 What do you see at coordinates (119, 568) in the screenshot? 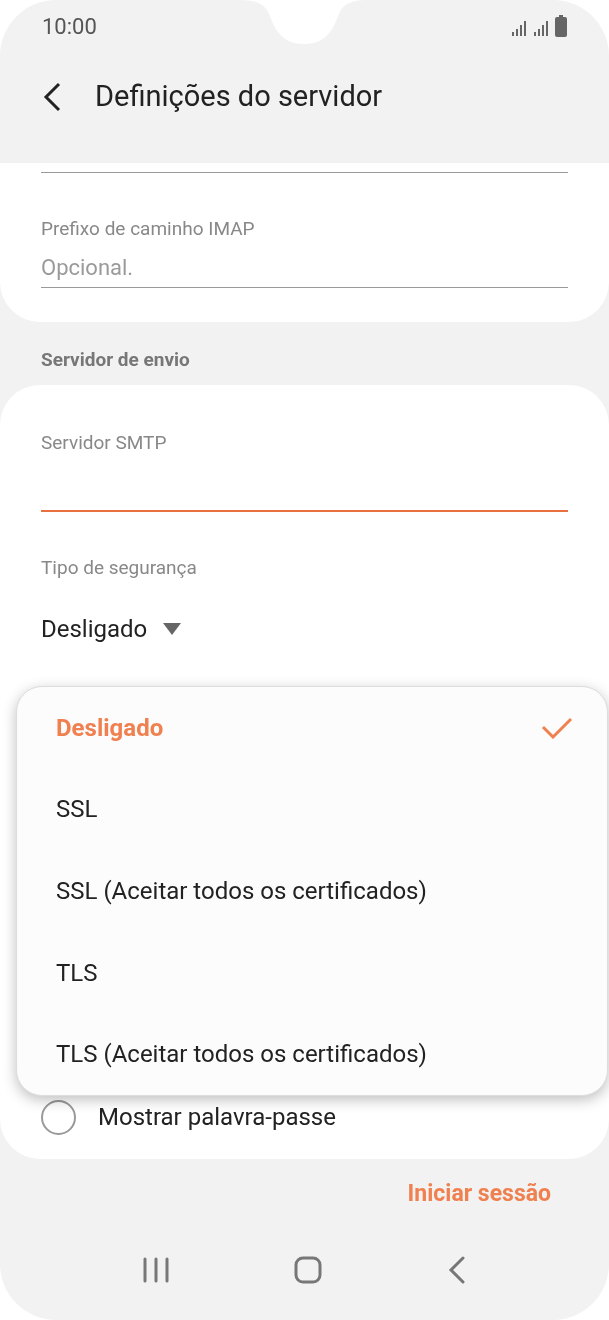
I see `field-label: Tipo de segurança` at bounding box center [119, 568].